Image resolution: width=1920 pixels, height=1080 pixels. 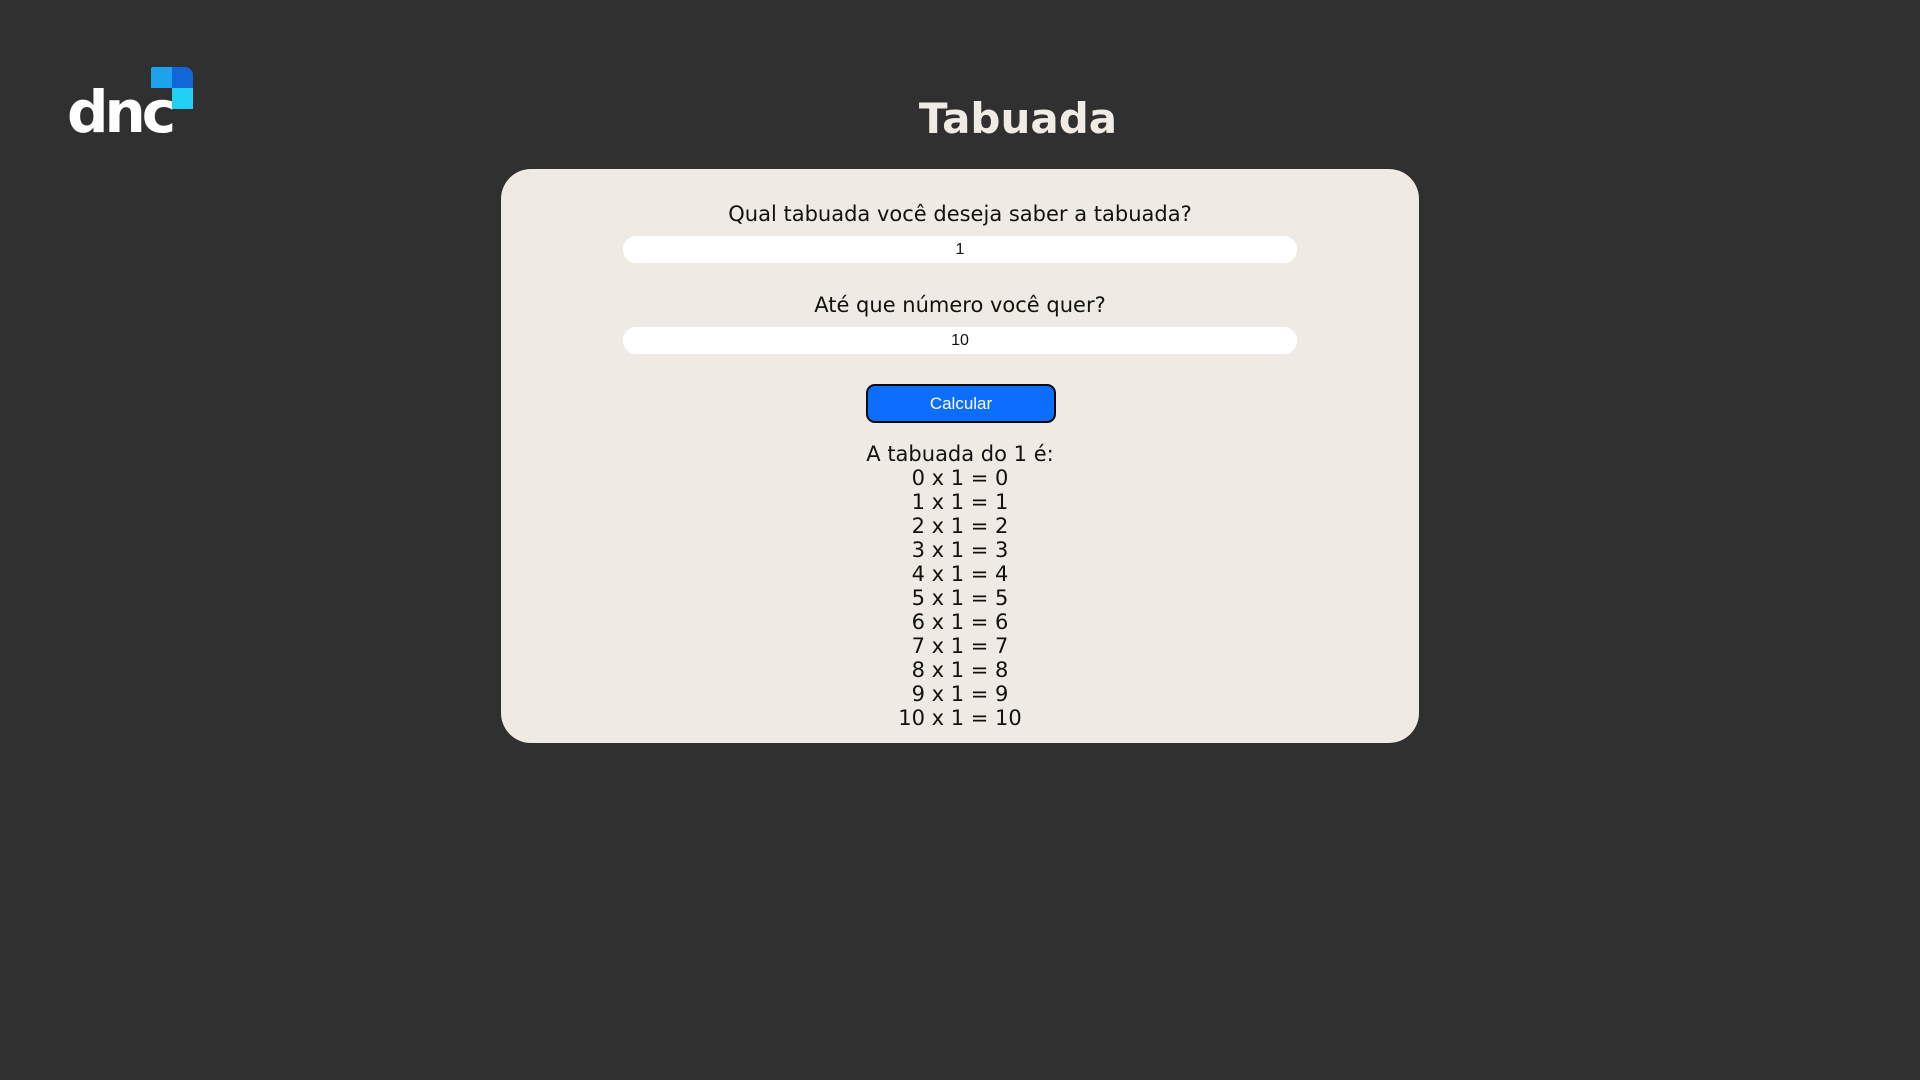 What do you see at coordinates (960, 502) in the screenshot?
I see `result-line: 1 x 1 = 1` at bounding box center [960, 502].